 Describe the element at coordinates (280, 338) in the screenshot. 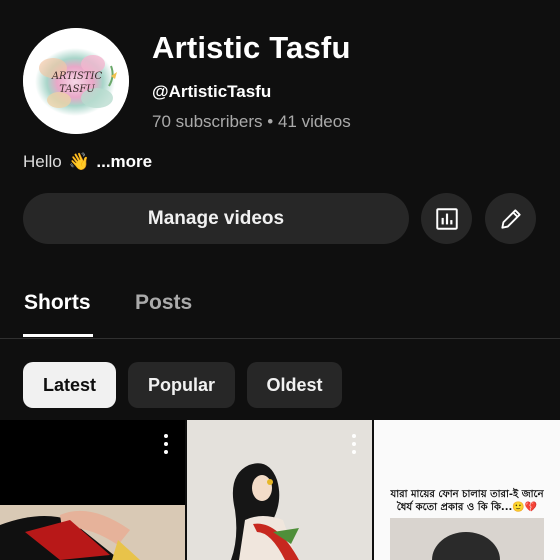

I see `tab-divider` at that location.